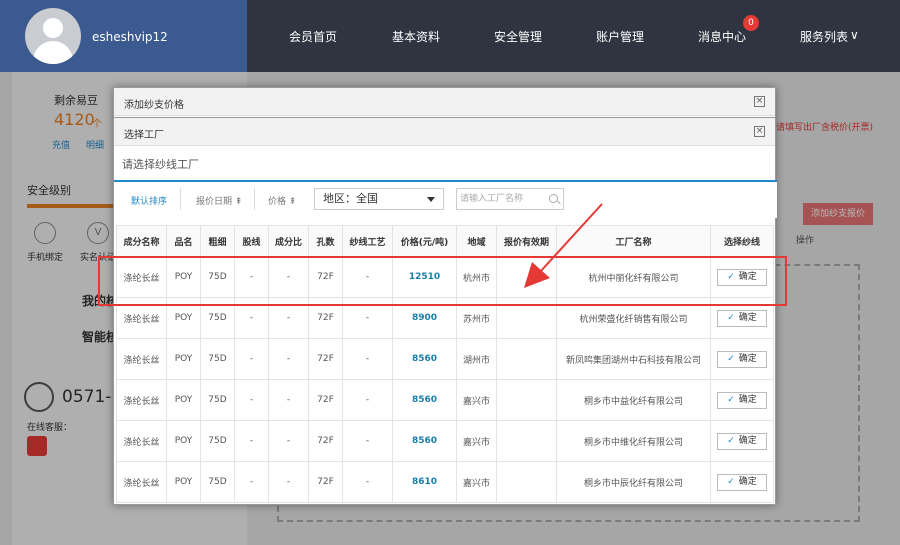 This screenshot has width=900, height=545. I want to click on col-header: 品名, so click(183, 241).